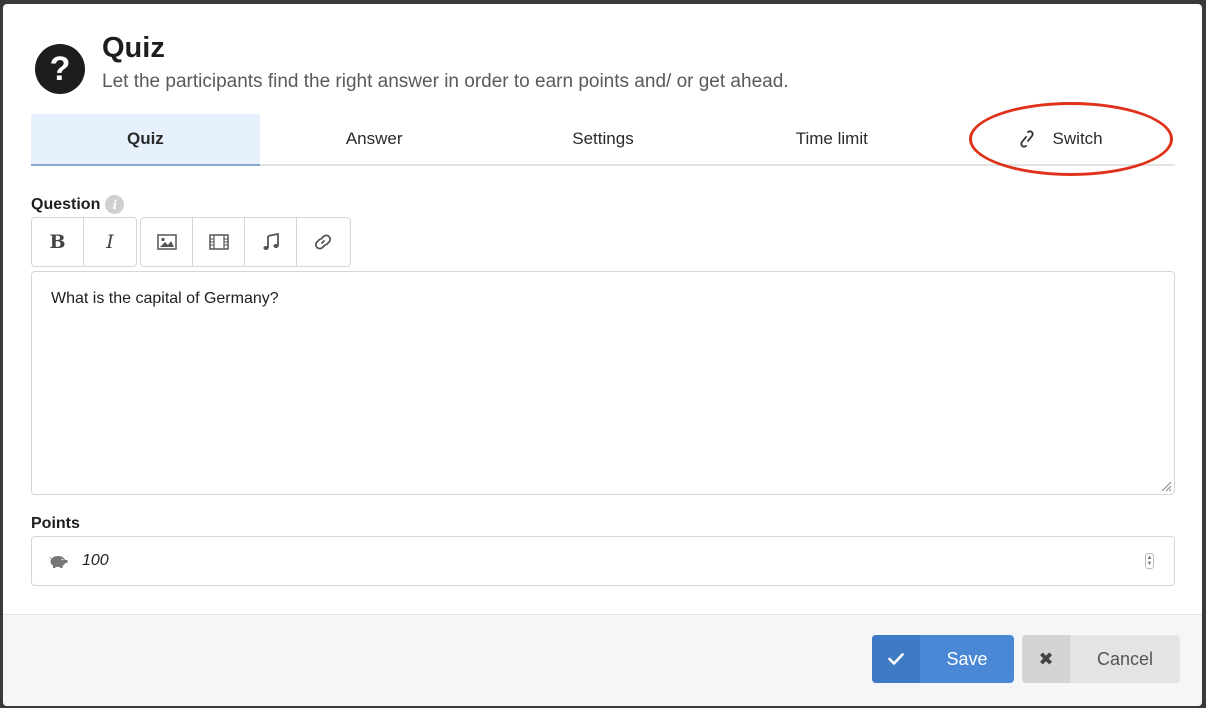  I want to click on tab-quiz-label: Quiz, so click(145, 138).